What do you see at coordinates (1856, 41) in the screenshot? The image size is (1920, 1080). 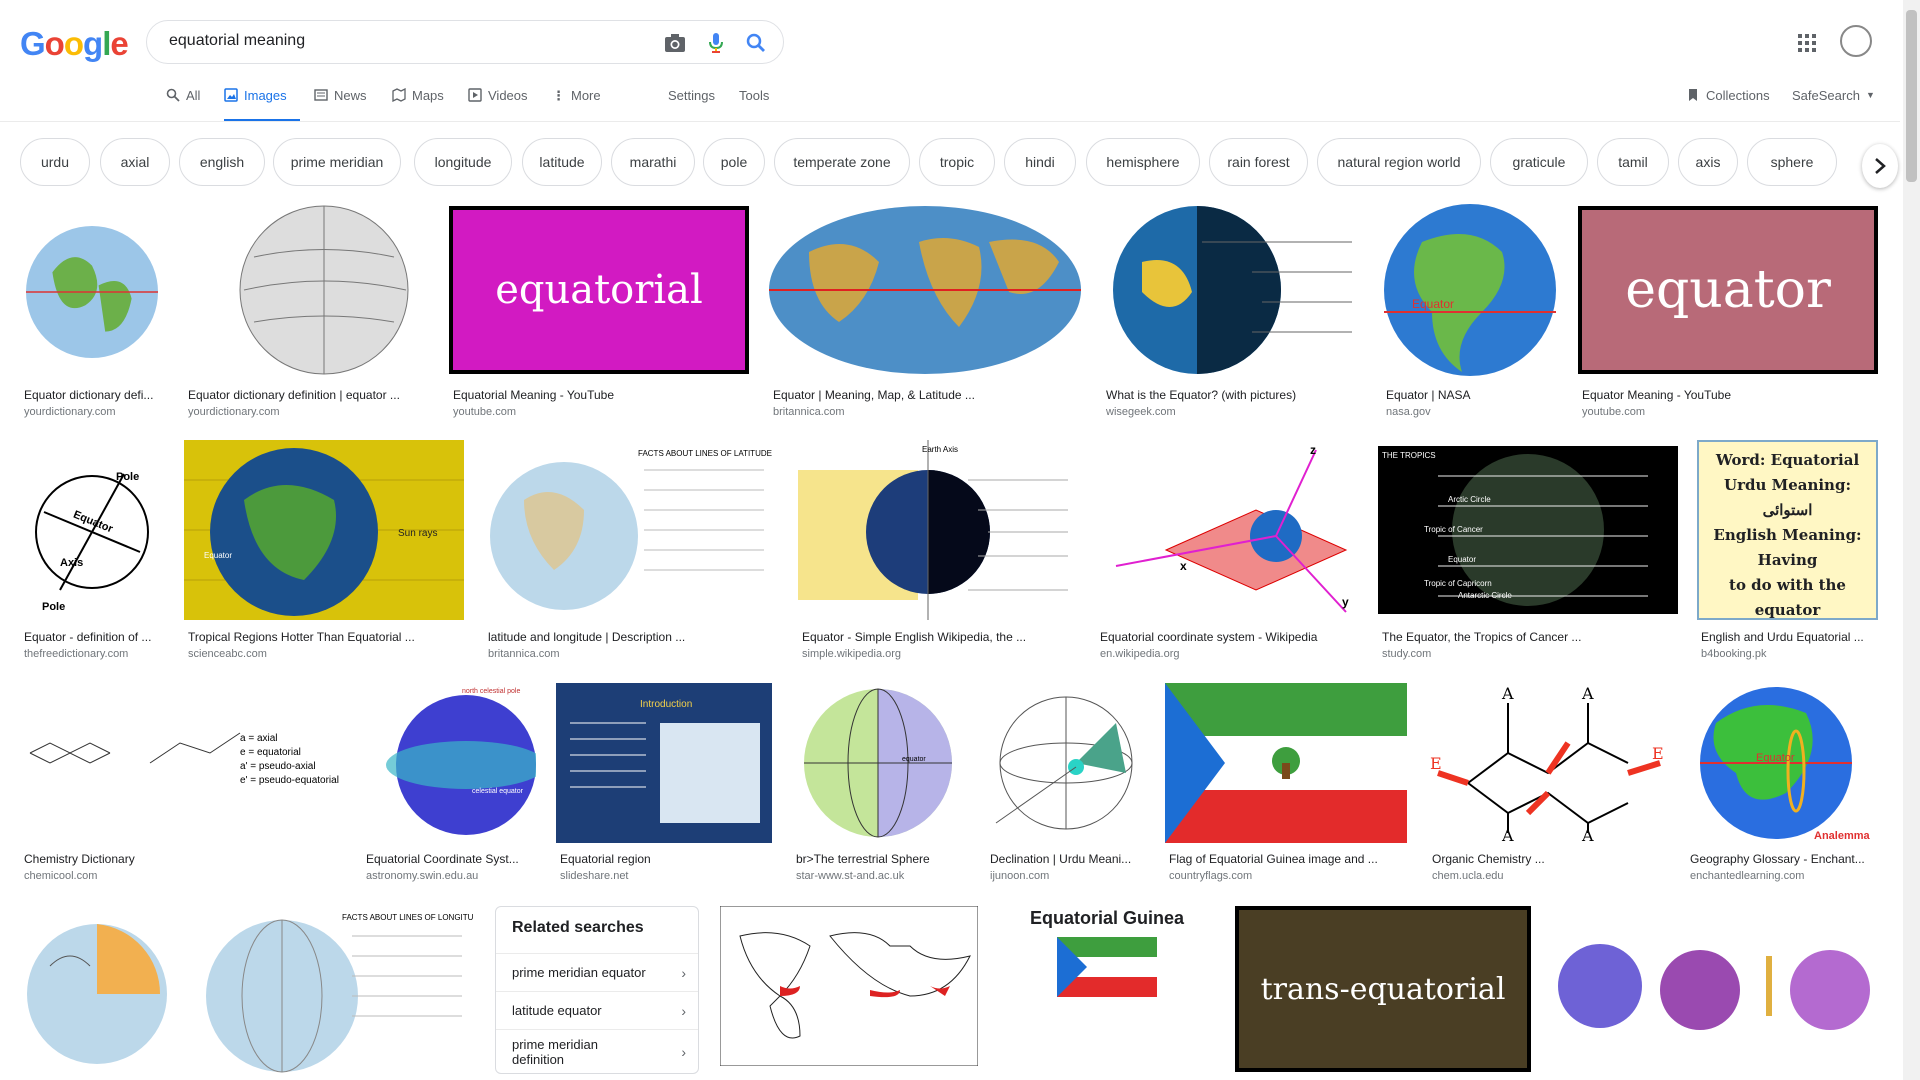 I see `avatar` at bounding box center [1856, 41].